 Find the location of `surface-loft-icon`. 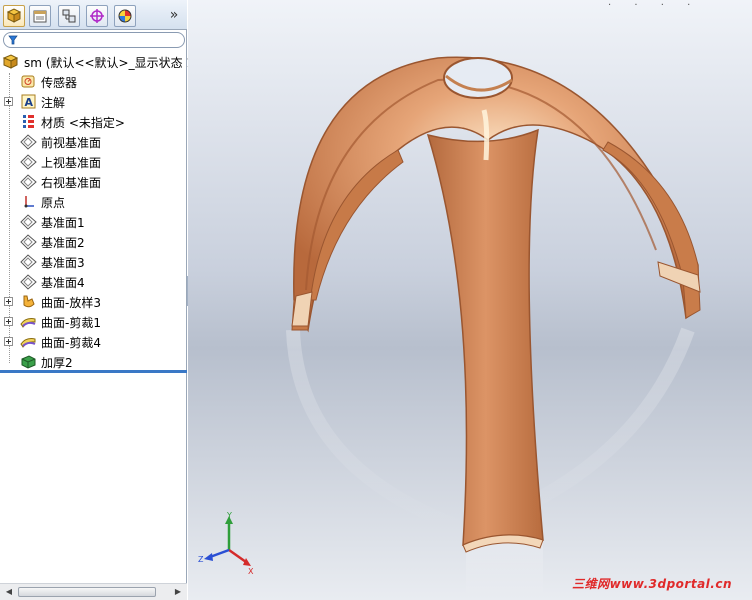

surface-loft-icon is located at coordinates (28, 301).